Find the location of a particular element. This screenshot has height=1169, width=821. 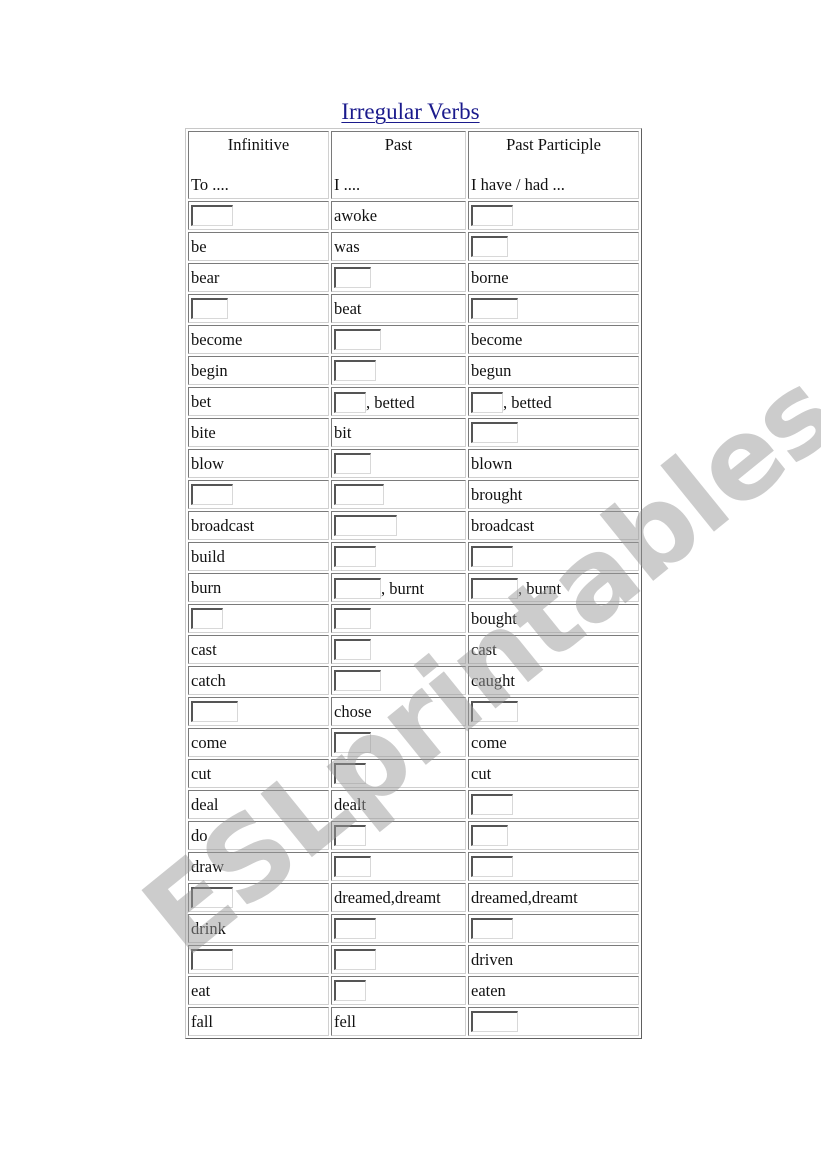

cell-past: chose is located at coordinates (398, 711).